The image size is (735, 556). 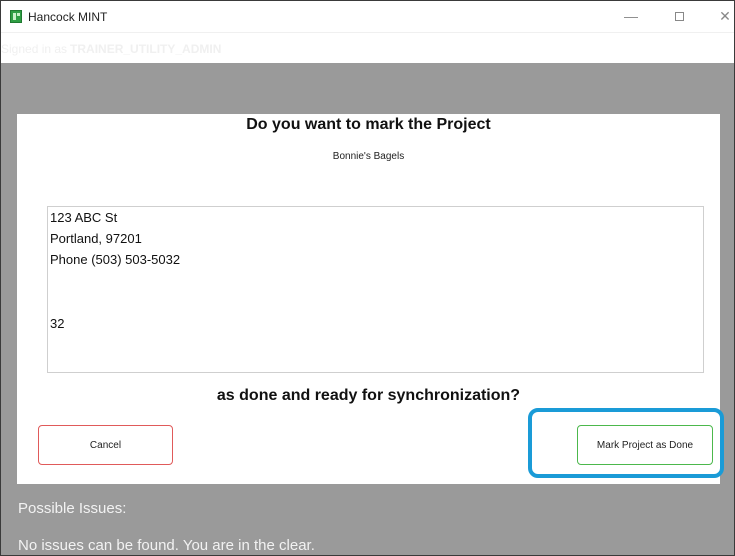 What do you see at coordinates (720, 16) in the screenshot?
I see `close-icon: ✕` at bounding box center [720, 16].